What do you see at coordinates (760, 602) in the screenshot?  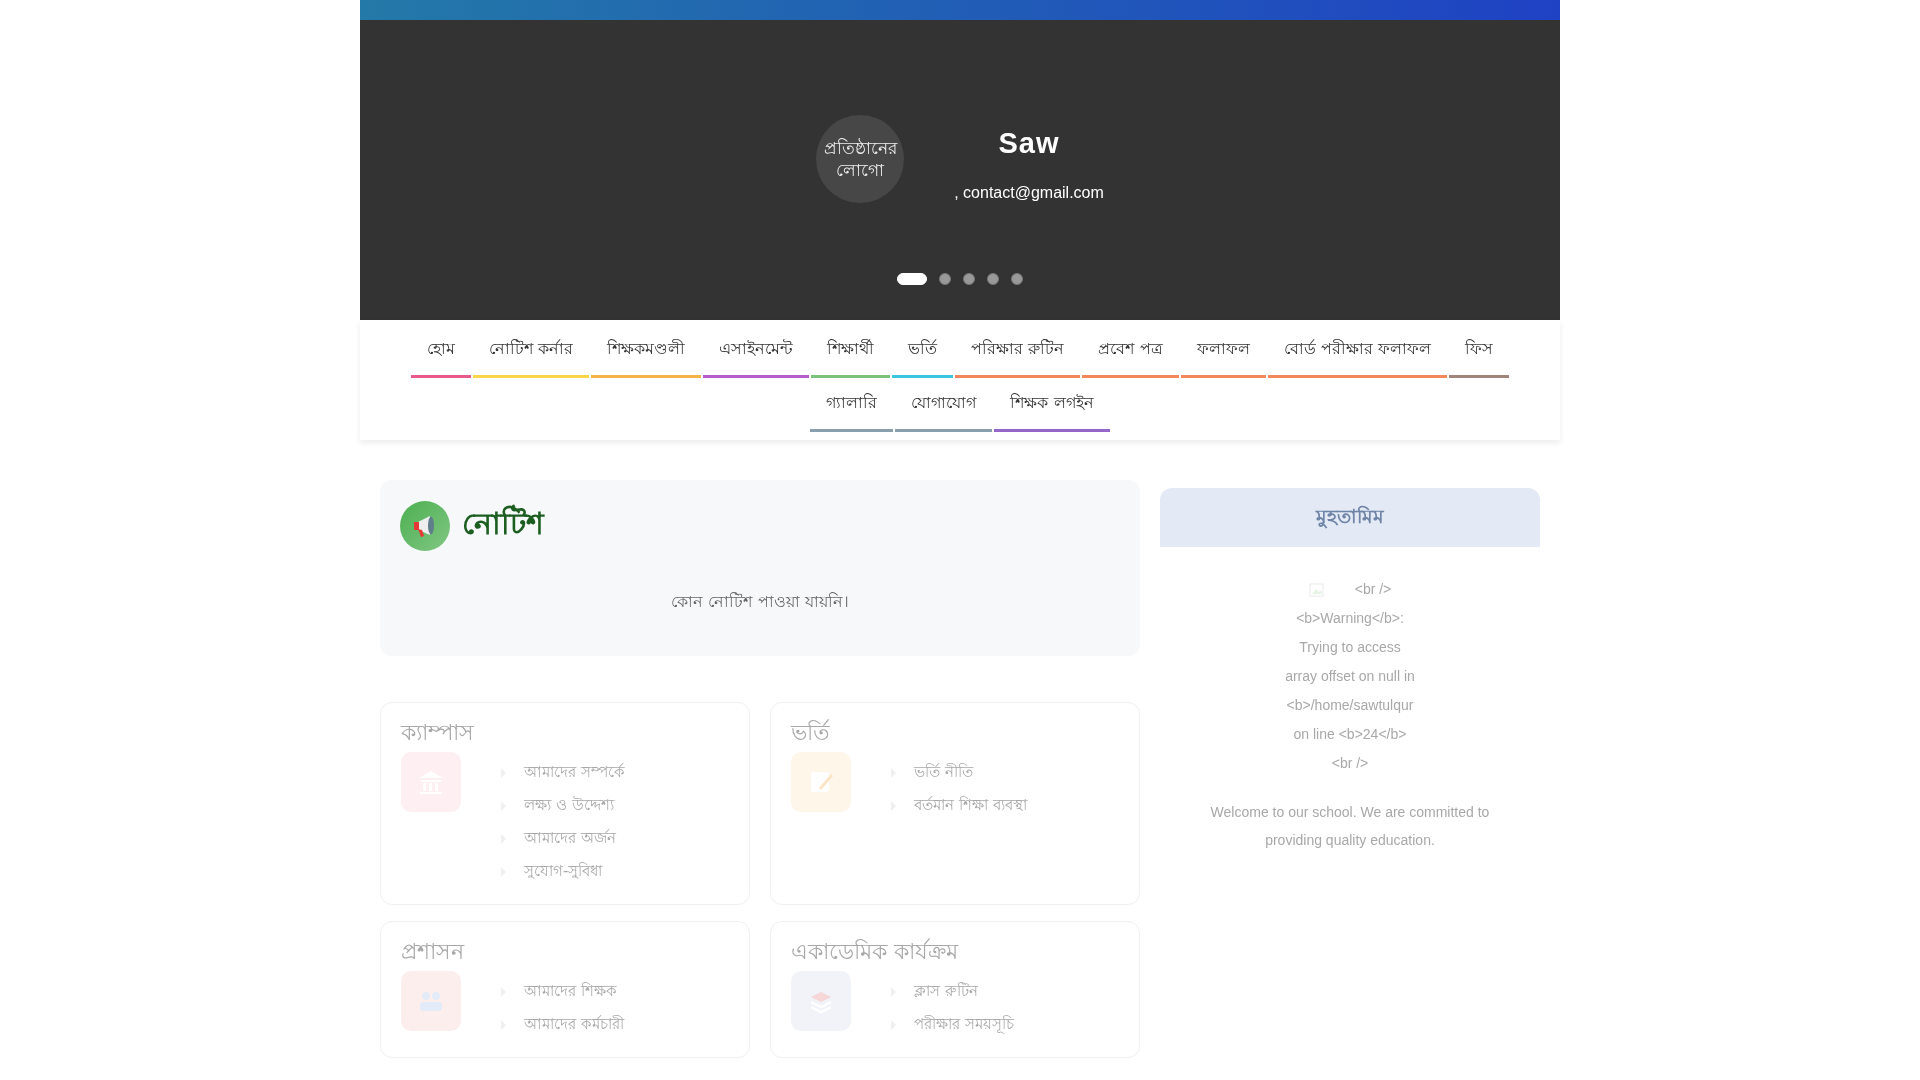 I see `empty-message: কোন নোটিশ পাওয়া যায়নি।` at bounding box center [760, 602].